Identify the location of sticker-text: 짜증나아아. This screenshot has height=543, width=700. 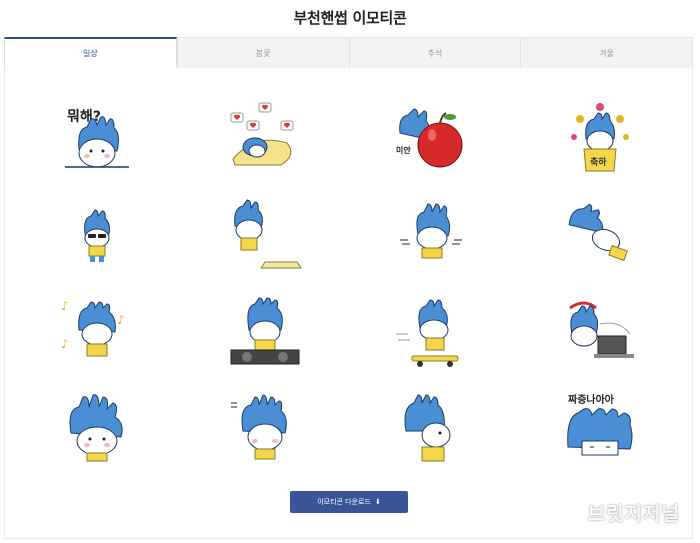
(591, 399).